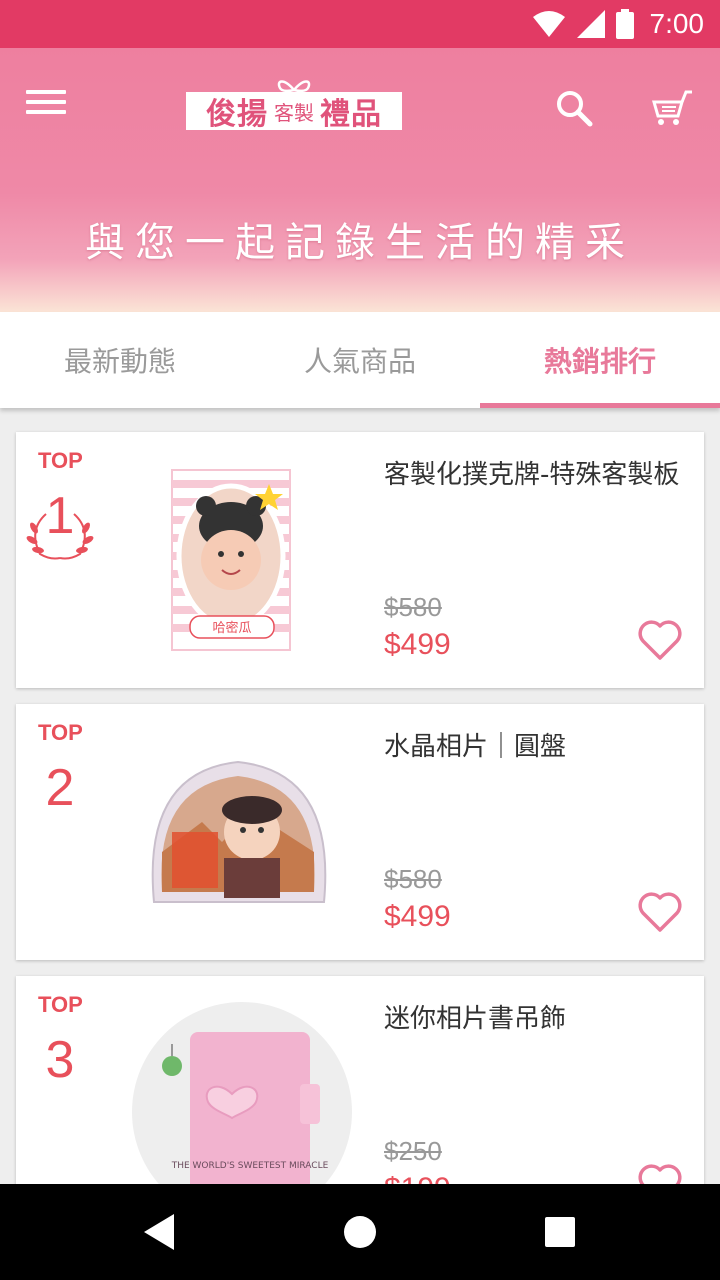 The image size is (720, 1280). I want to click on original-price: $250, so click(413, 1151).